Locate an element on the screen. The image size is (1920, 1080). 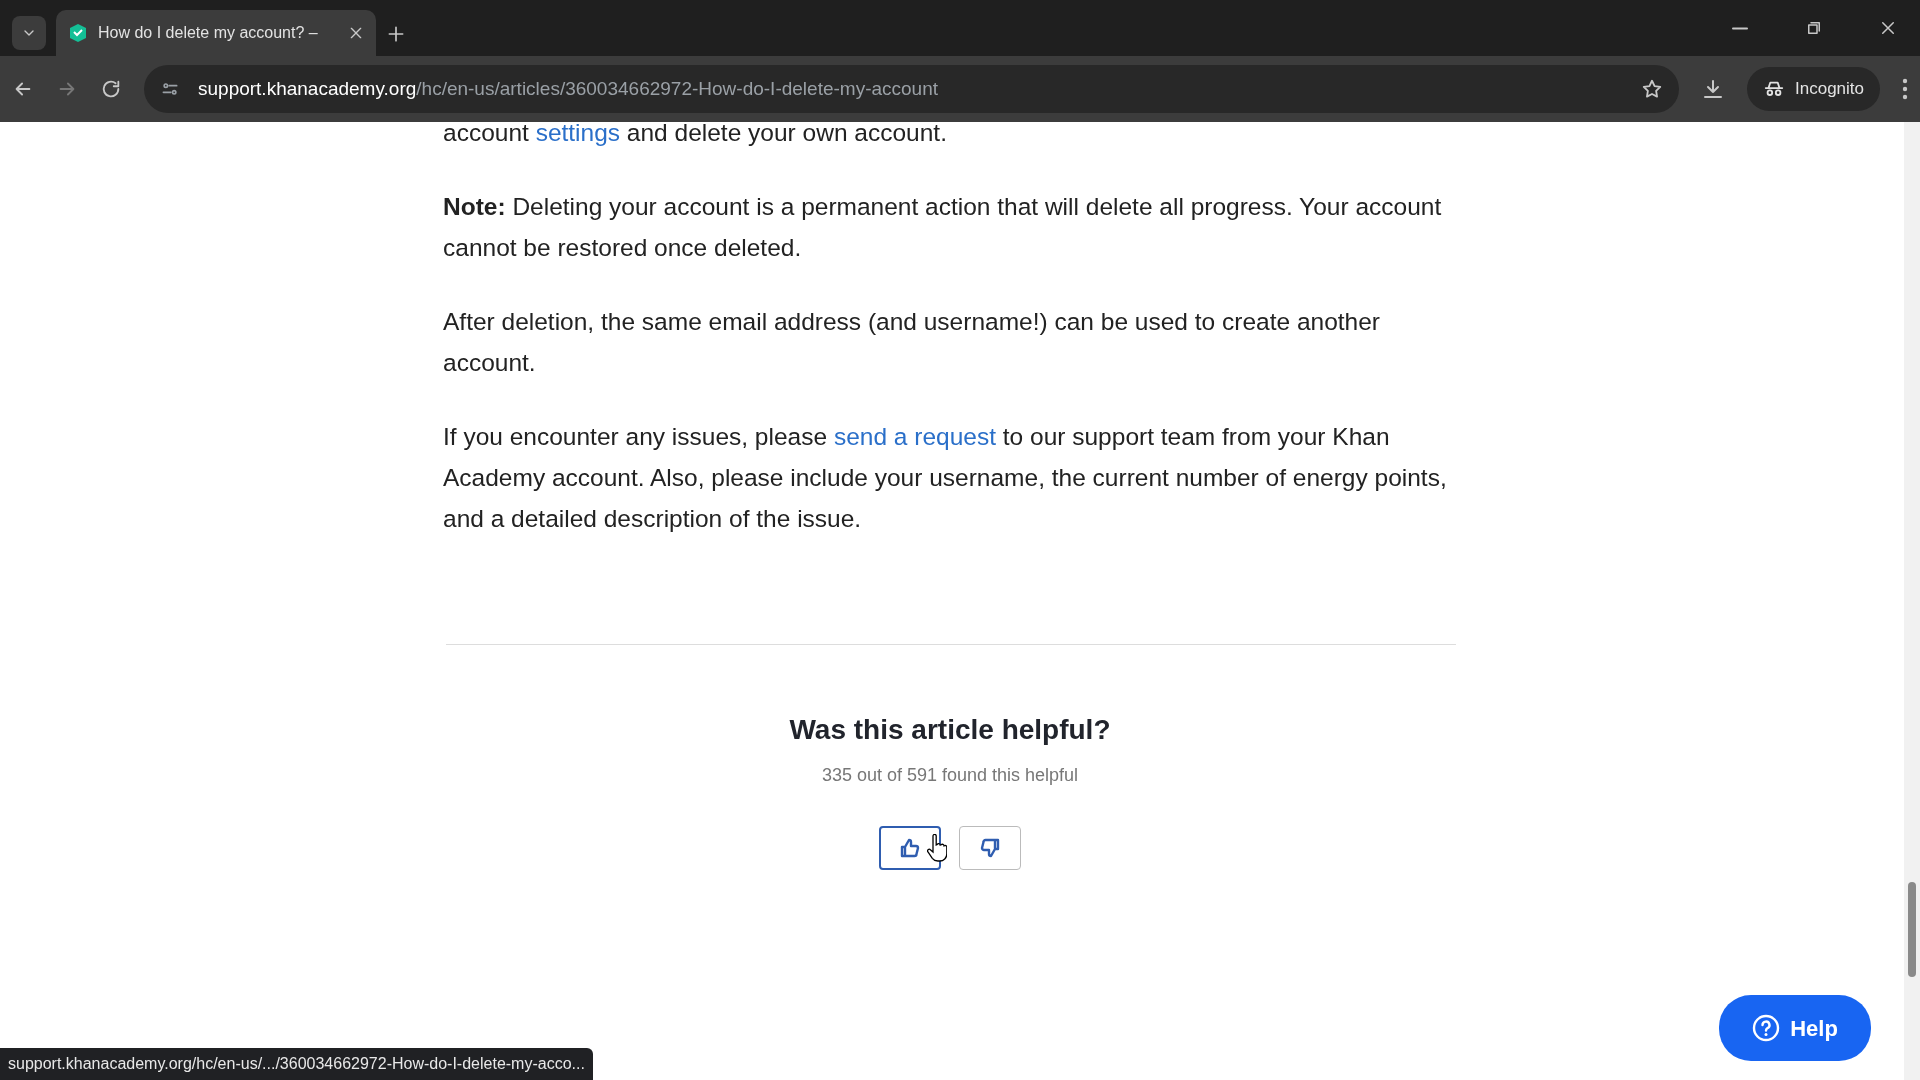
helpful-count: 335 out of 591 found this helpful is located at coordinates (950, 775).